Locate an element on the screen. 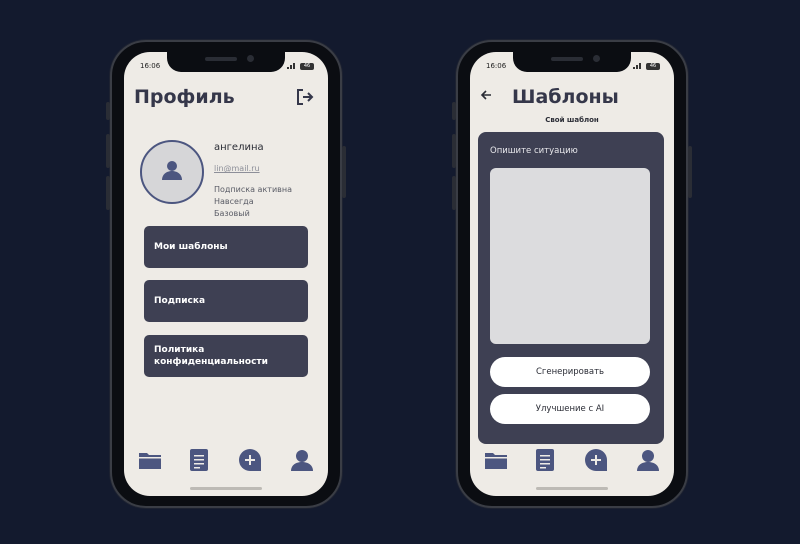 The image size is (800, 544). privacy-policy-button: Политика конфиденциальности is located at coordinates (226, 356).